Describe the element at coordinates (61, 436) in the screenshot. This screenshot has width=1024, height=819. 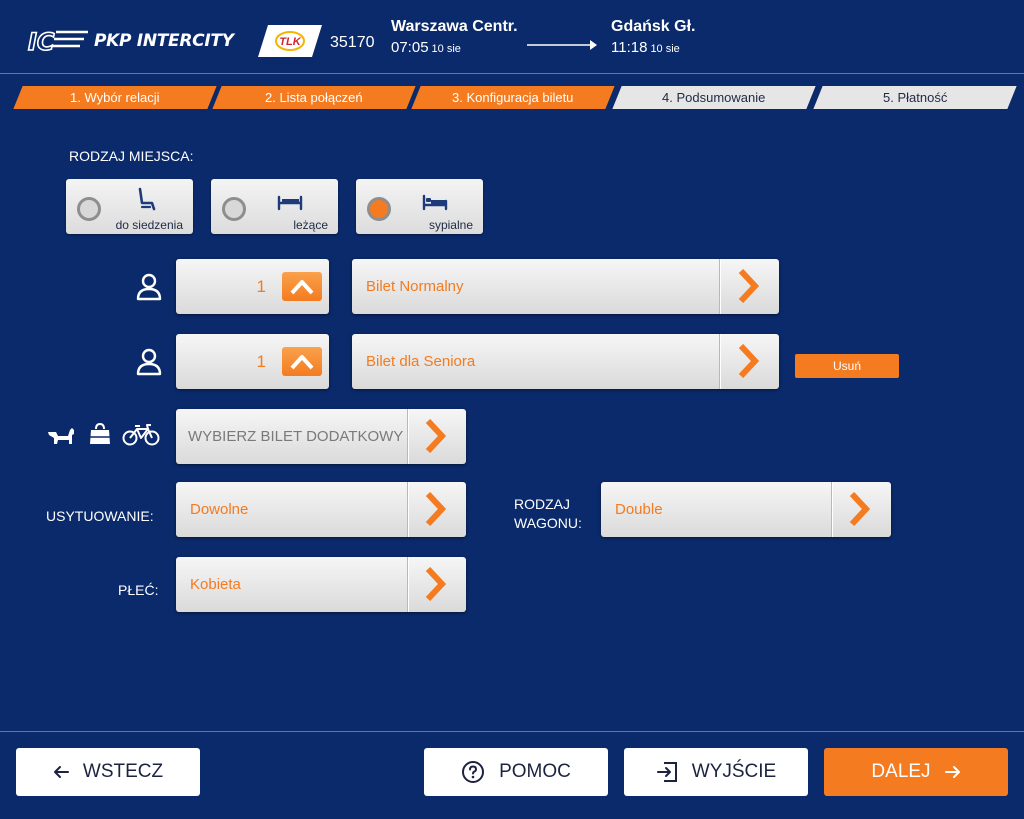
I see `dog-icon` at that location.